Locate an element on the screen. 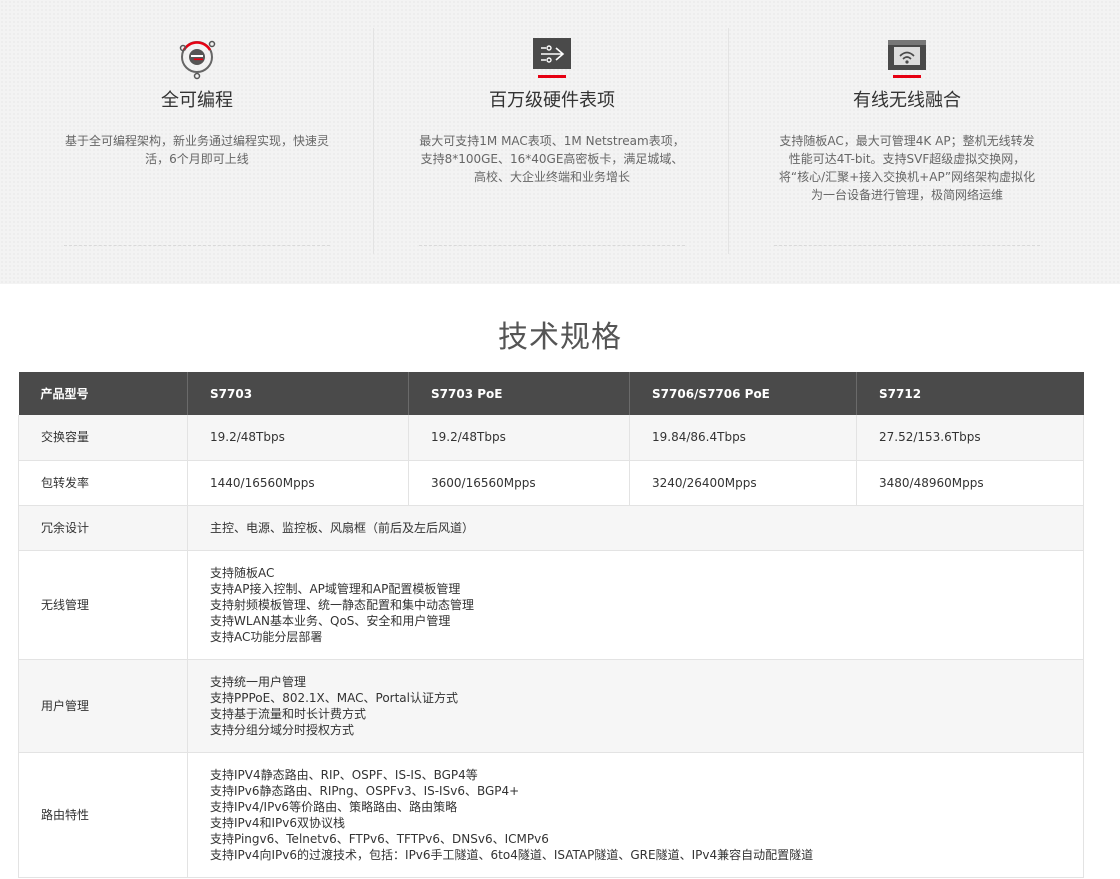  row-label: 无线管理 is located at coordinates (103, 605).